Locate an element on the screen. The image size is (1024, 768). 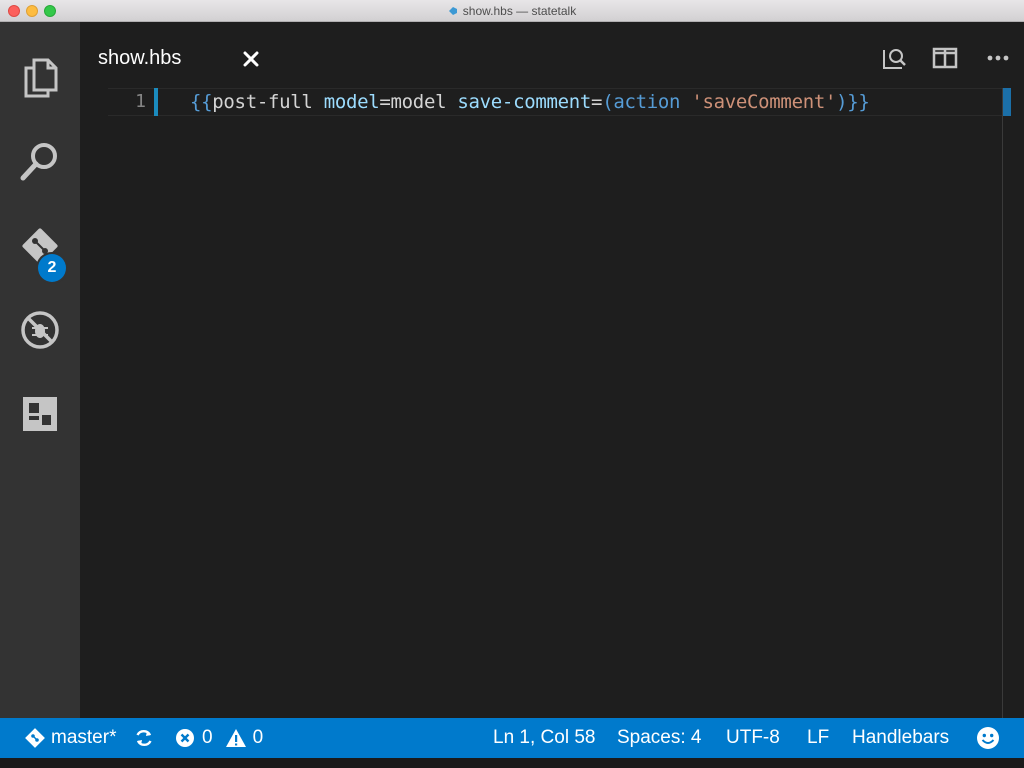
tab-show-hbs: show.hbs is located at coordinates (178, 59).